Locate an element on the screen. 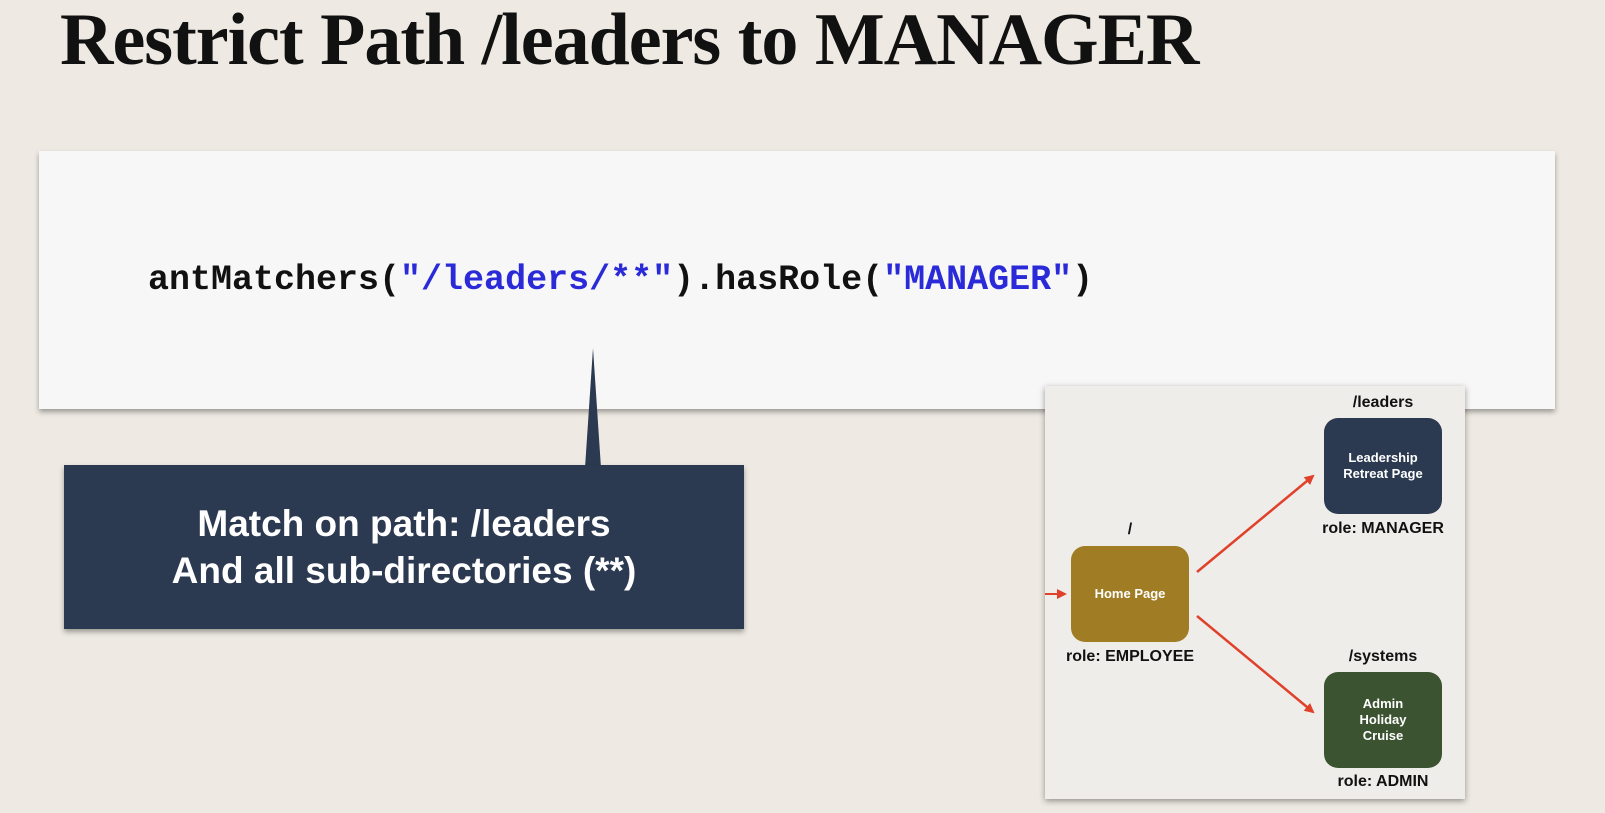  arrow-to-leaders is located at coordinates (1255, 523).